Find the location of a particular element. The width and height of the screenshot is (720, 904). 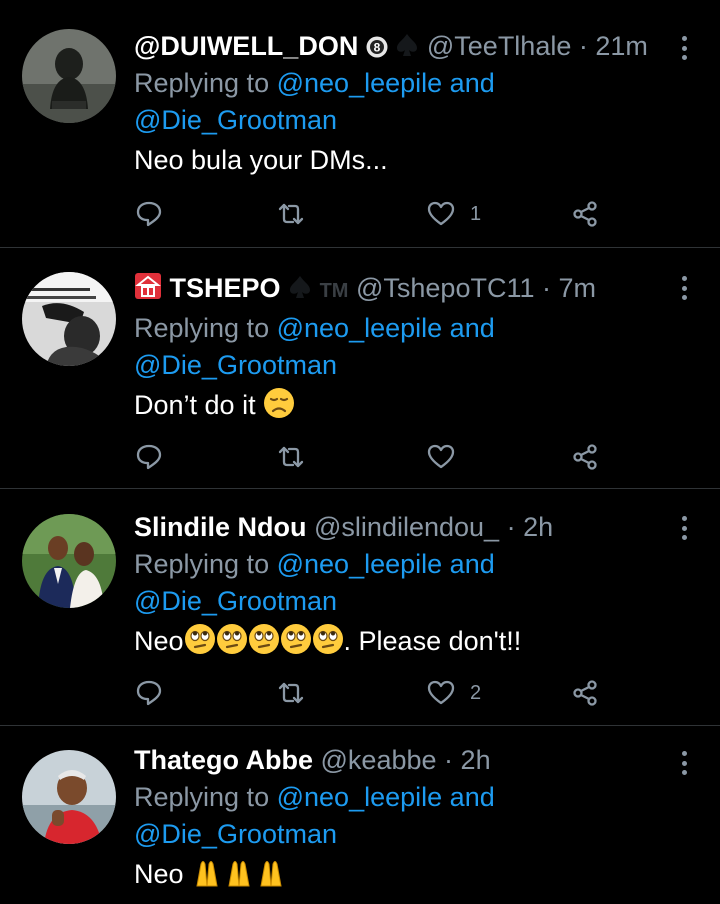

timestamp: 7m is located at coordinates (578, 288).